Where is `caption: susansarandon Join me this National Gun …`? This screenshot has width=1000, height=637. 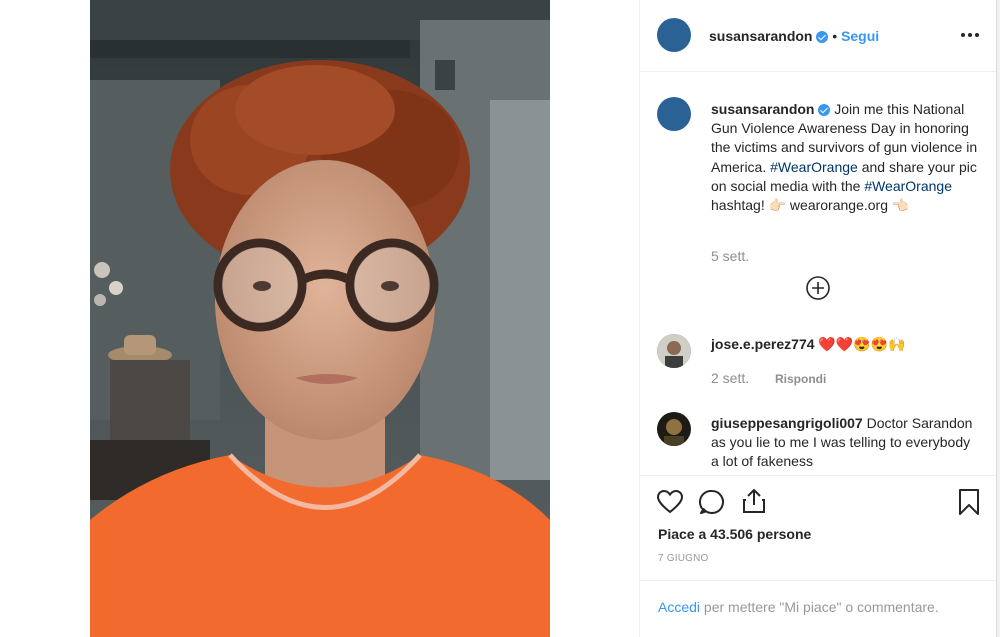
caption: susansarandon Join me this National Gun … is located at coordinates (846, 157).